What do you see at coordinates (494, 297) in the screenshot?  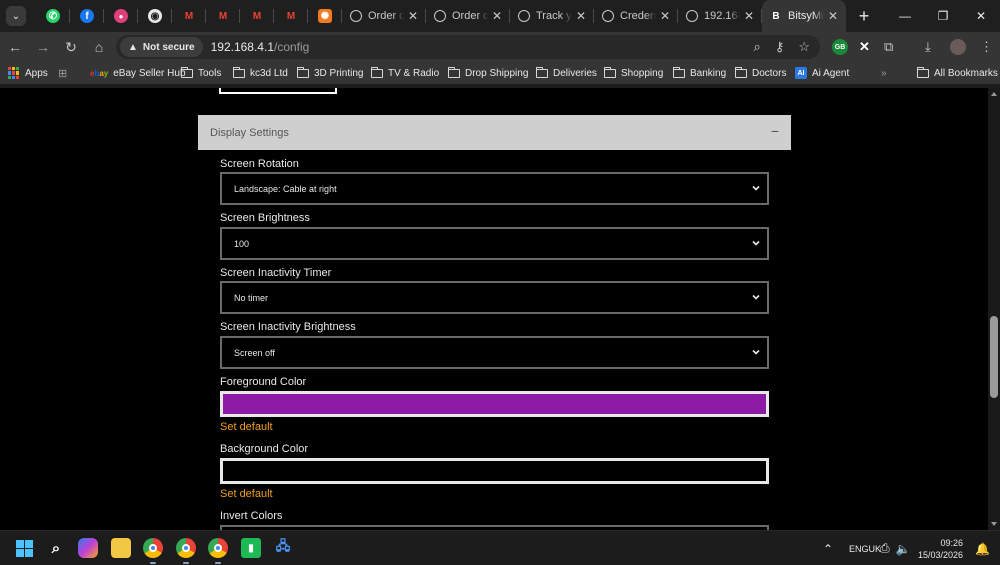 I see `inactivity-timer-select: No timer` at bounding box center [494, 297].